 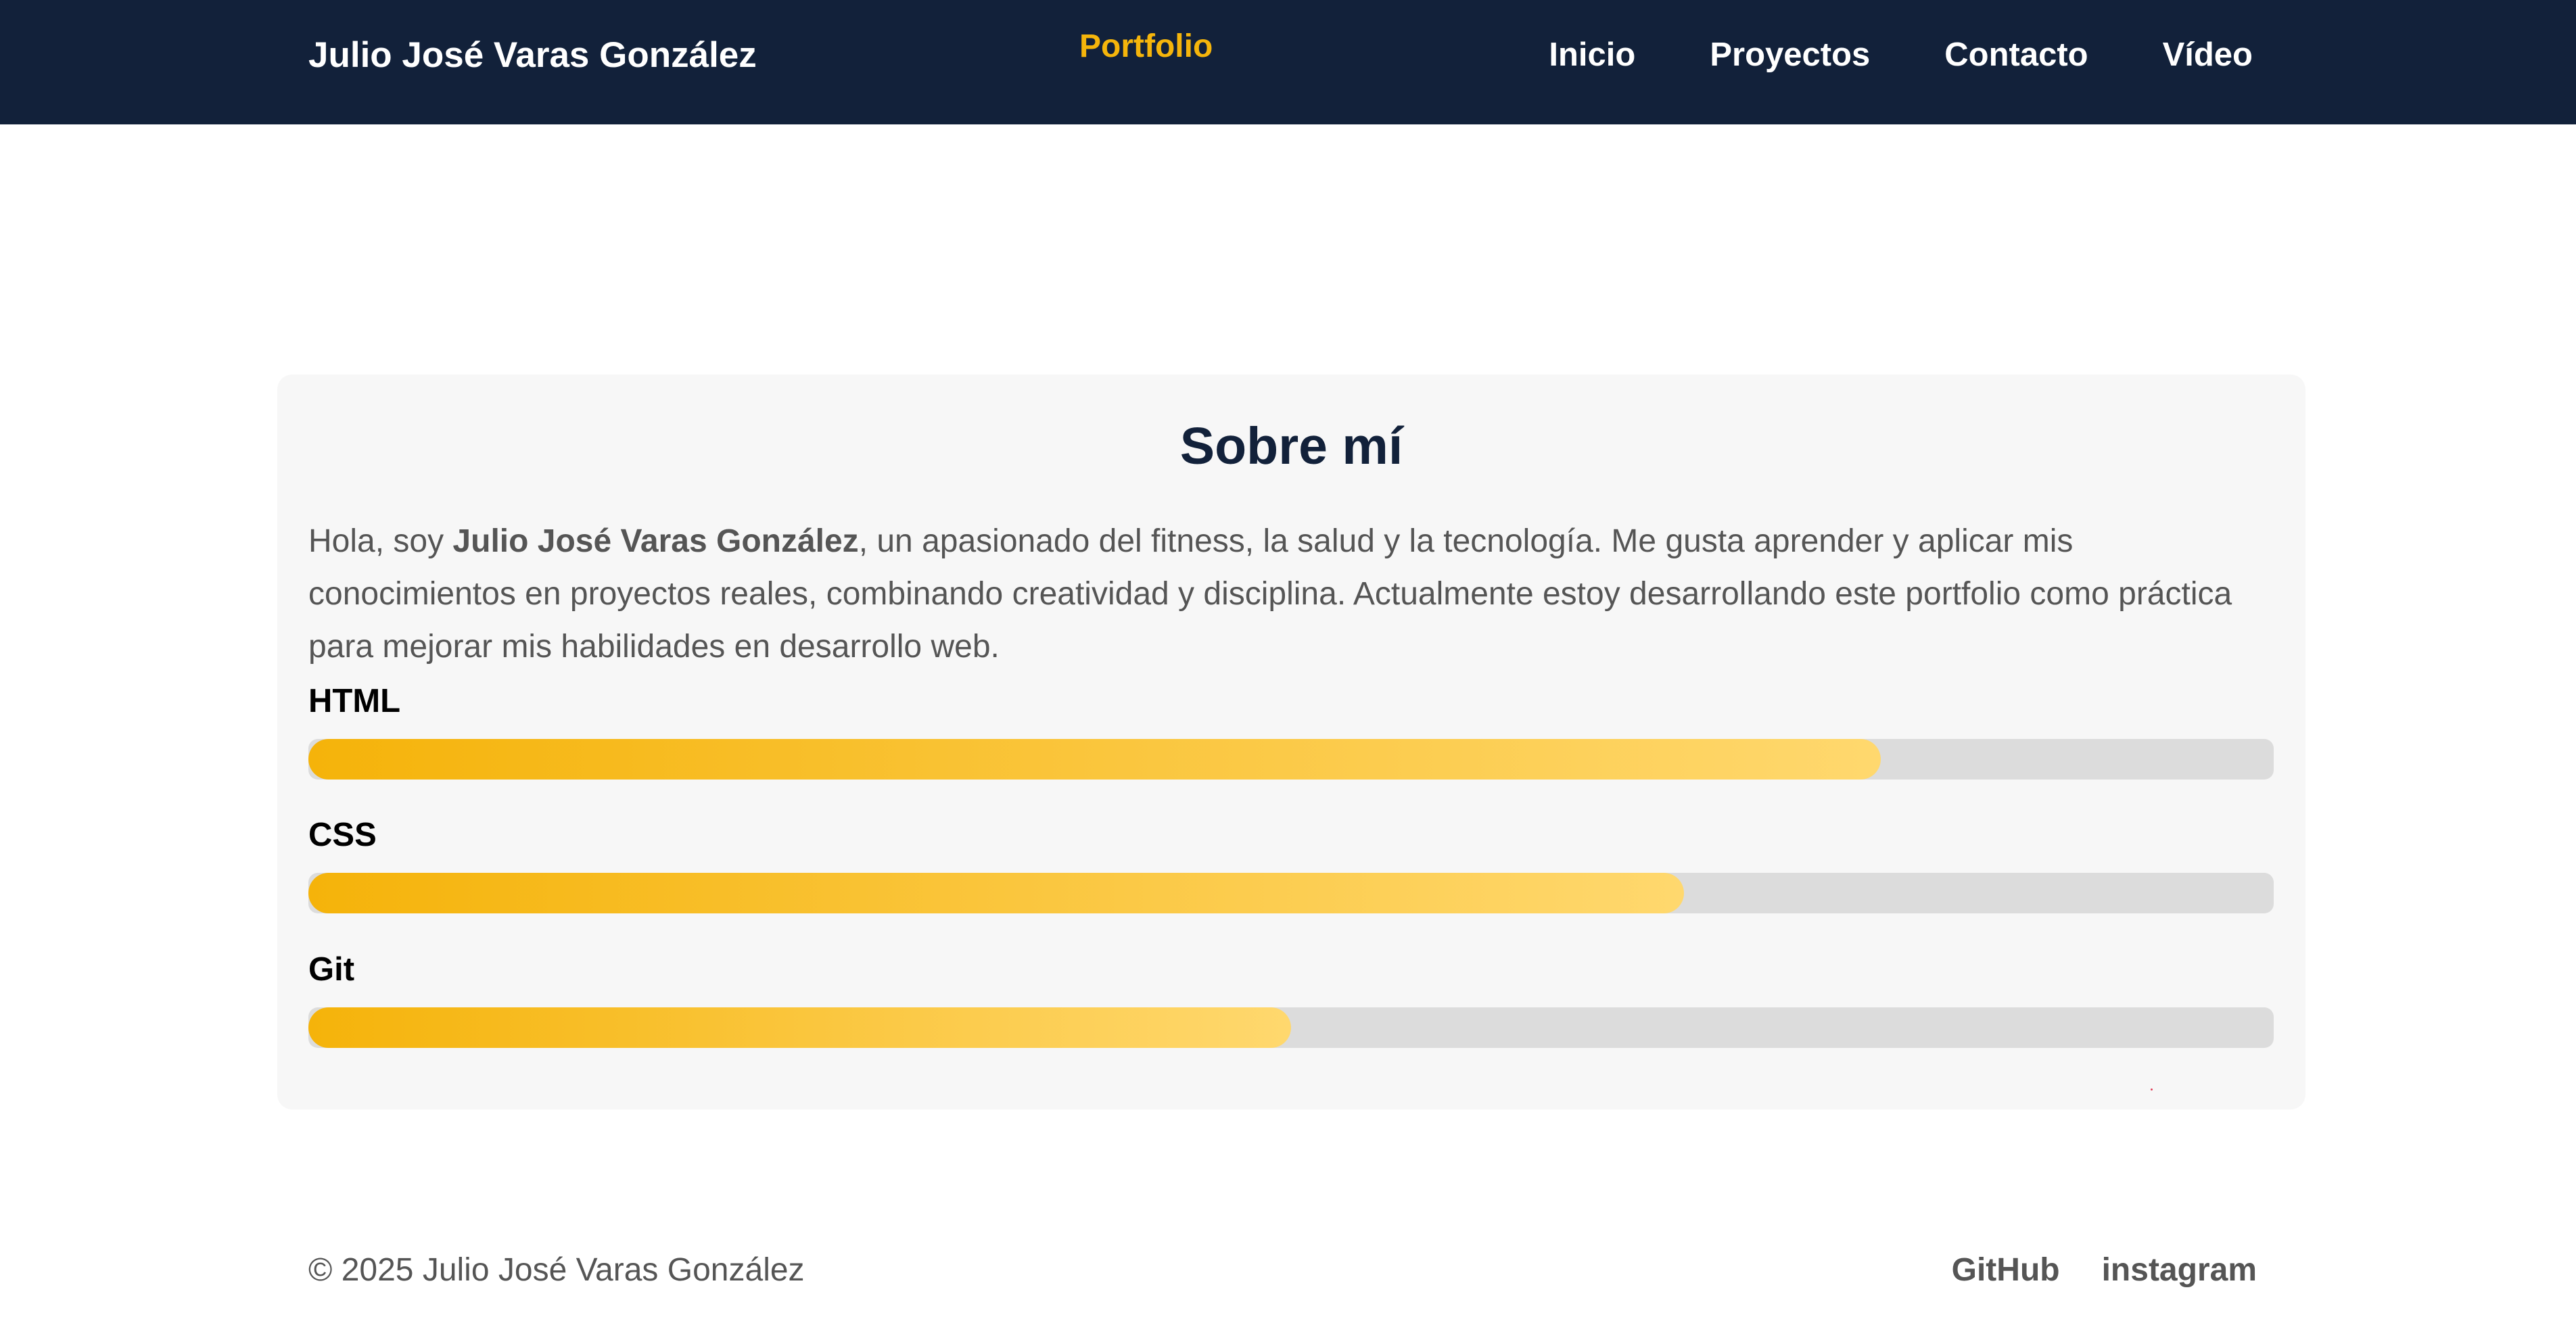 What do you see at coordinates (1790, 55) in the screenshot?
I see `nav-link-proyectos: Proyectos` at bounding box center [1790, 55].